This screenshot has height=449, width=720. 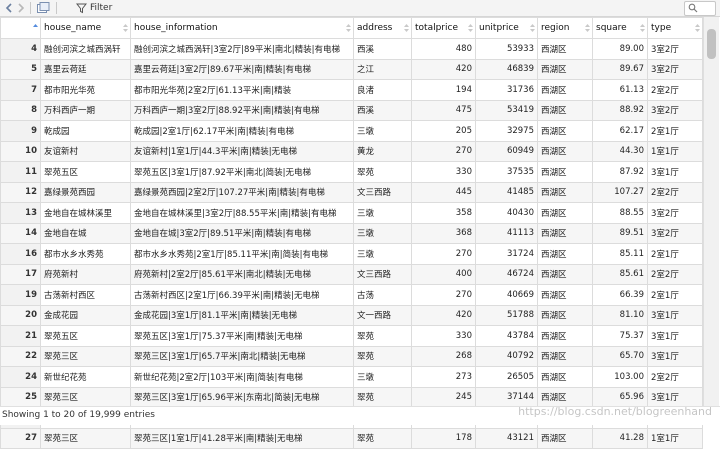 I want to click on sort-ascending-icon, so click(x=35, y=28).